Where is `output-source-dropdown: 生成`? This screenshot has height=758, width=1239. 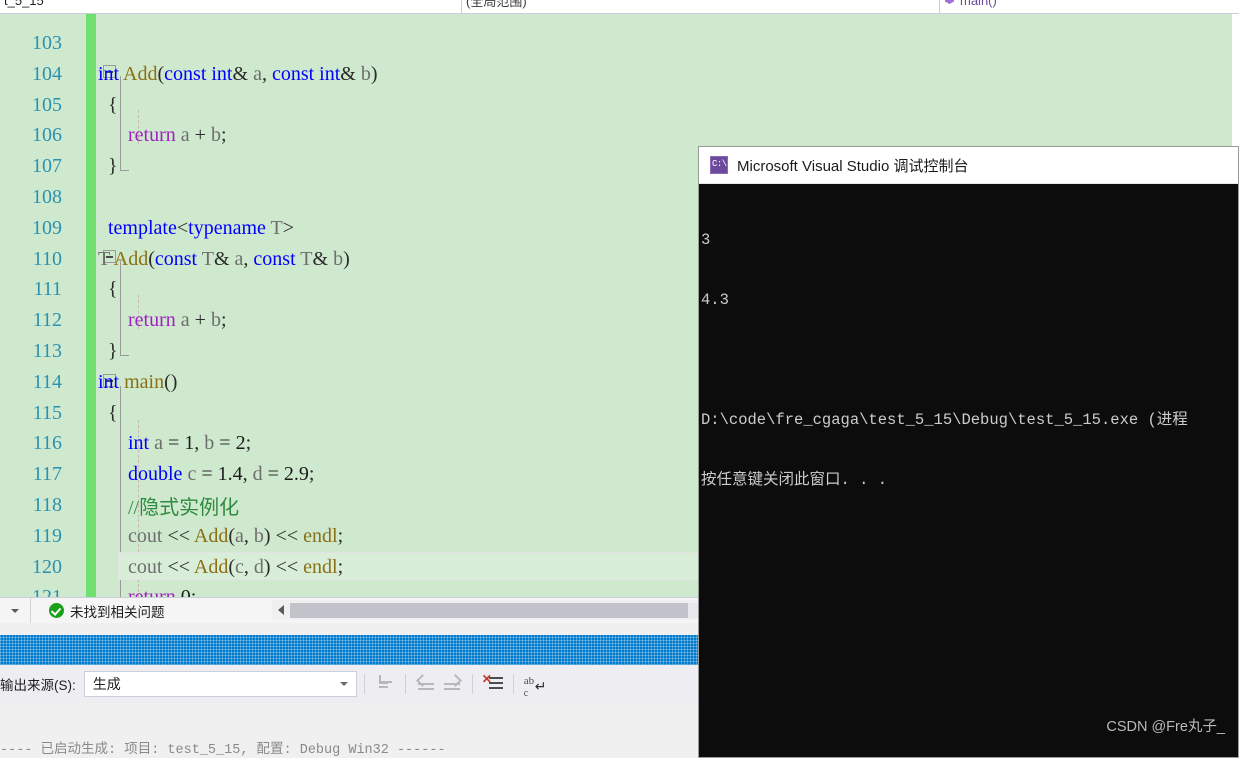
output-source-dropdown: 生成 is located at coordinates (220, 684).